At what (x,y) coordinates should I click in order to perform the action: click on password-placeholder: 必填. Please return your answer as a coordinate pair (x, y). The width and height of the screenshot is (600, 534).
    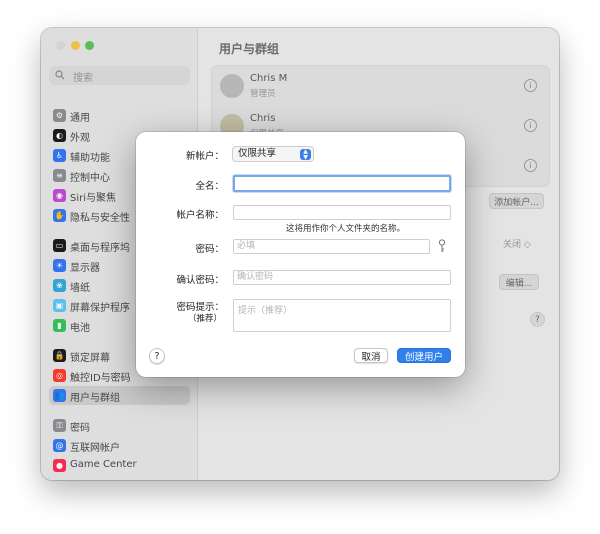
    Looking at the image, I should click on (246, 246).